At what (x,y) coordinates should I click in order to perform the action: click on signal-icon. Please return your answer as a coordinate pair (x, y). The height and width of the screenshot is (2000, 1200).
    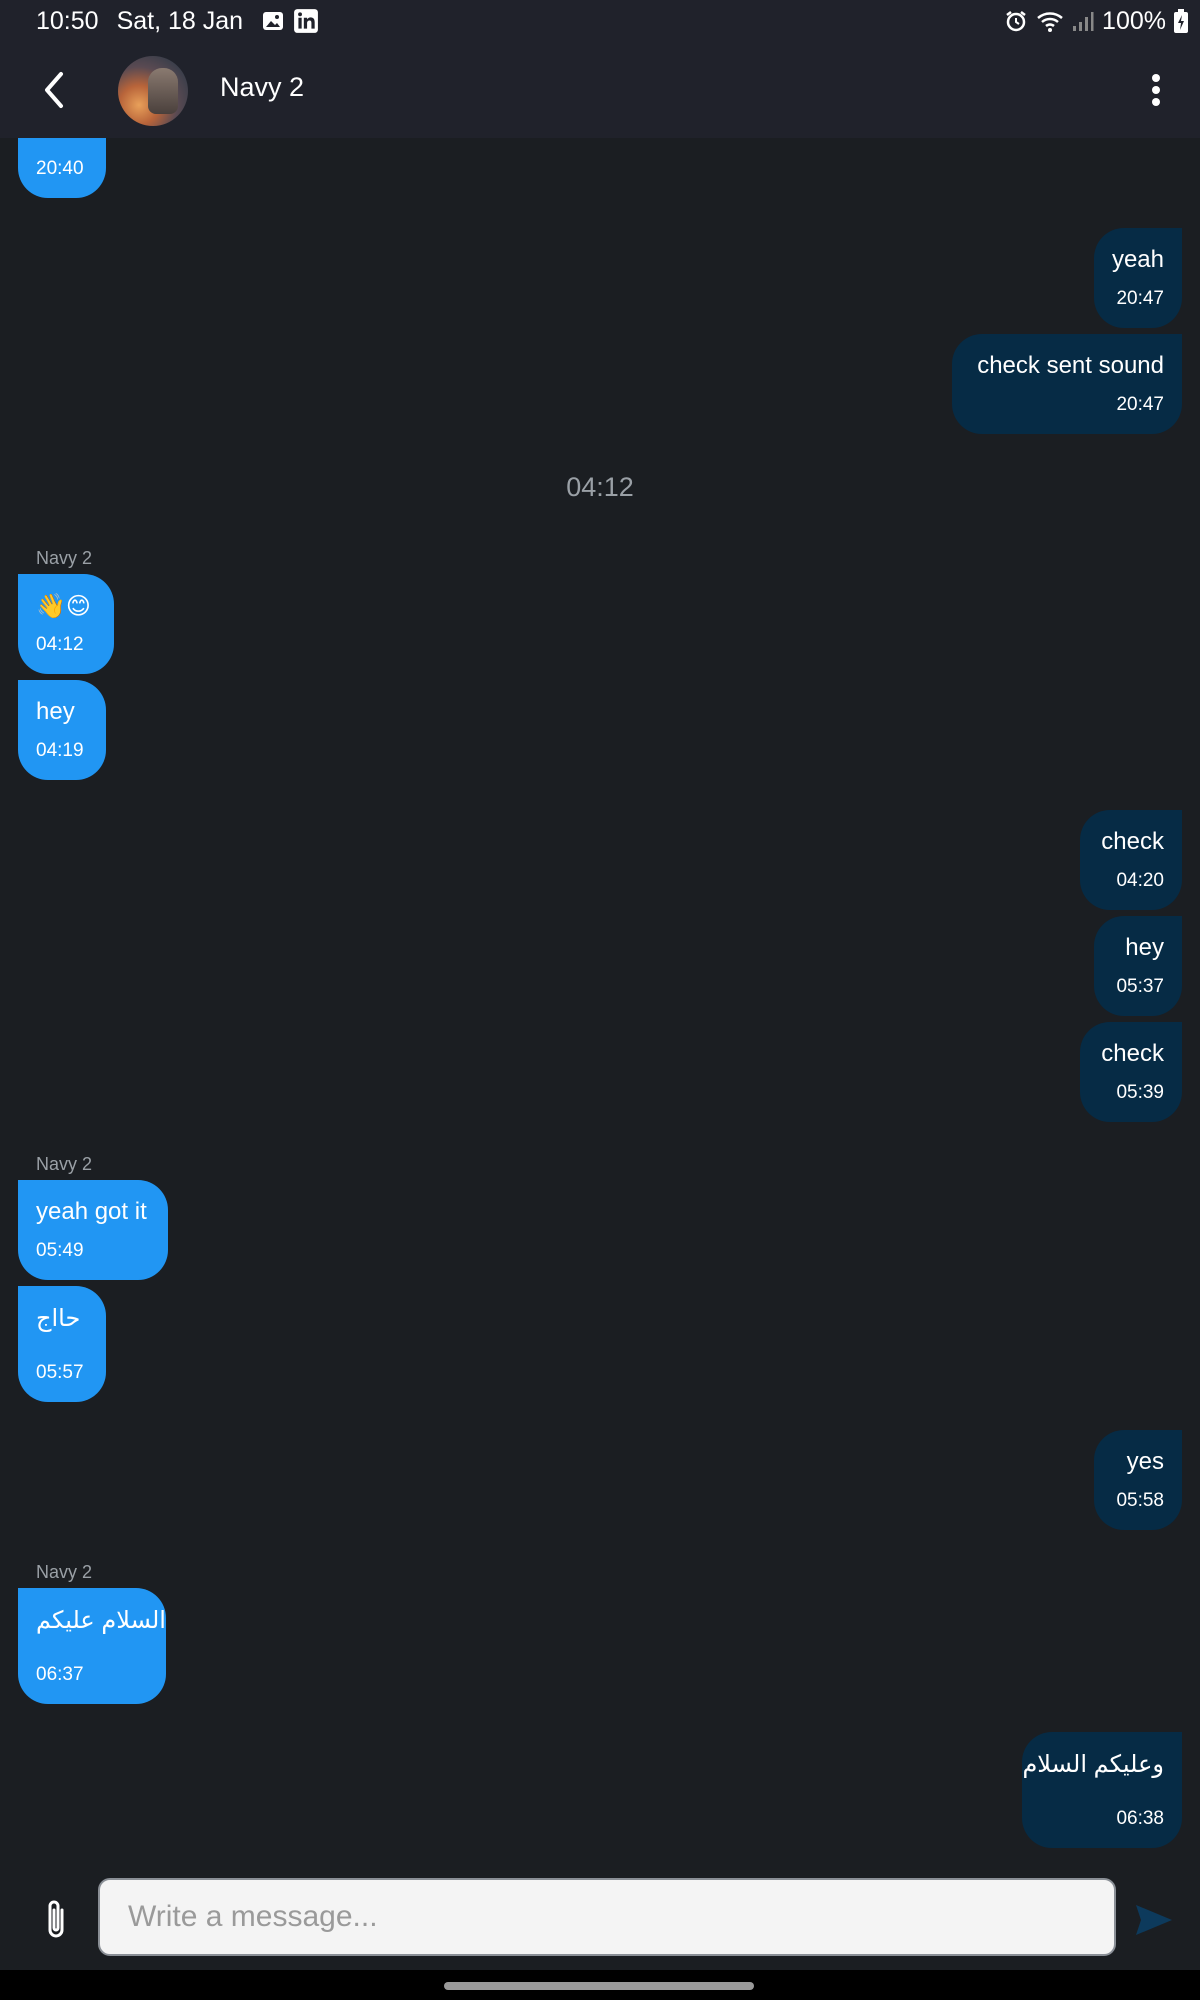
    Looking at the image, I should click on (1083, 21).